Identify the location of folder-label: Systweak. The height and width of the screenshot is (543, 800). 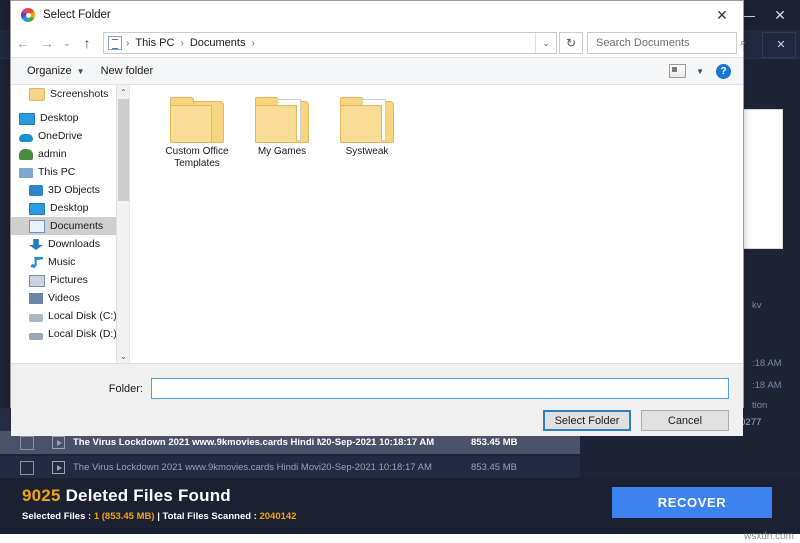
(367, 151).